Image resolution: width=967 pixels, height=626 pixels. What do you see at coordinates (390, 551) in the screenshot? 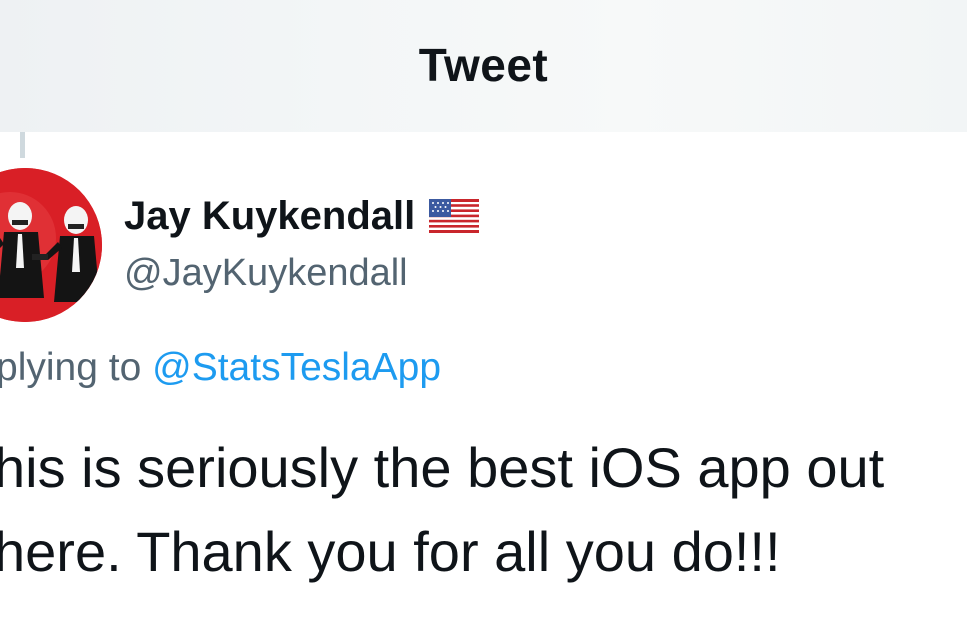
I see `tweet-text-line: here. Thank you for all you do!!!` at bounding box center [390, 551].